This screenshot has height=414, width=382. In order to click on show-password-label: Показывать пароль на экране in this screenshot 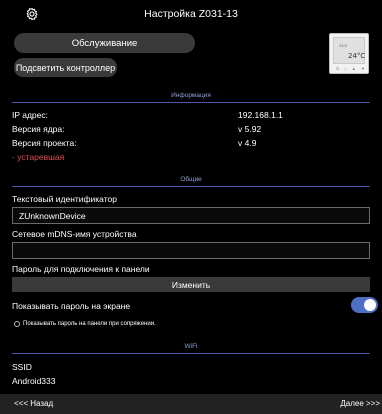, I will do `click(71, 306)`.